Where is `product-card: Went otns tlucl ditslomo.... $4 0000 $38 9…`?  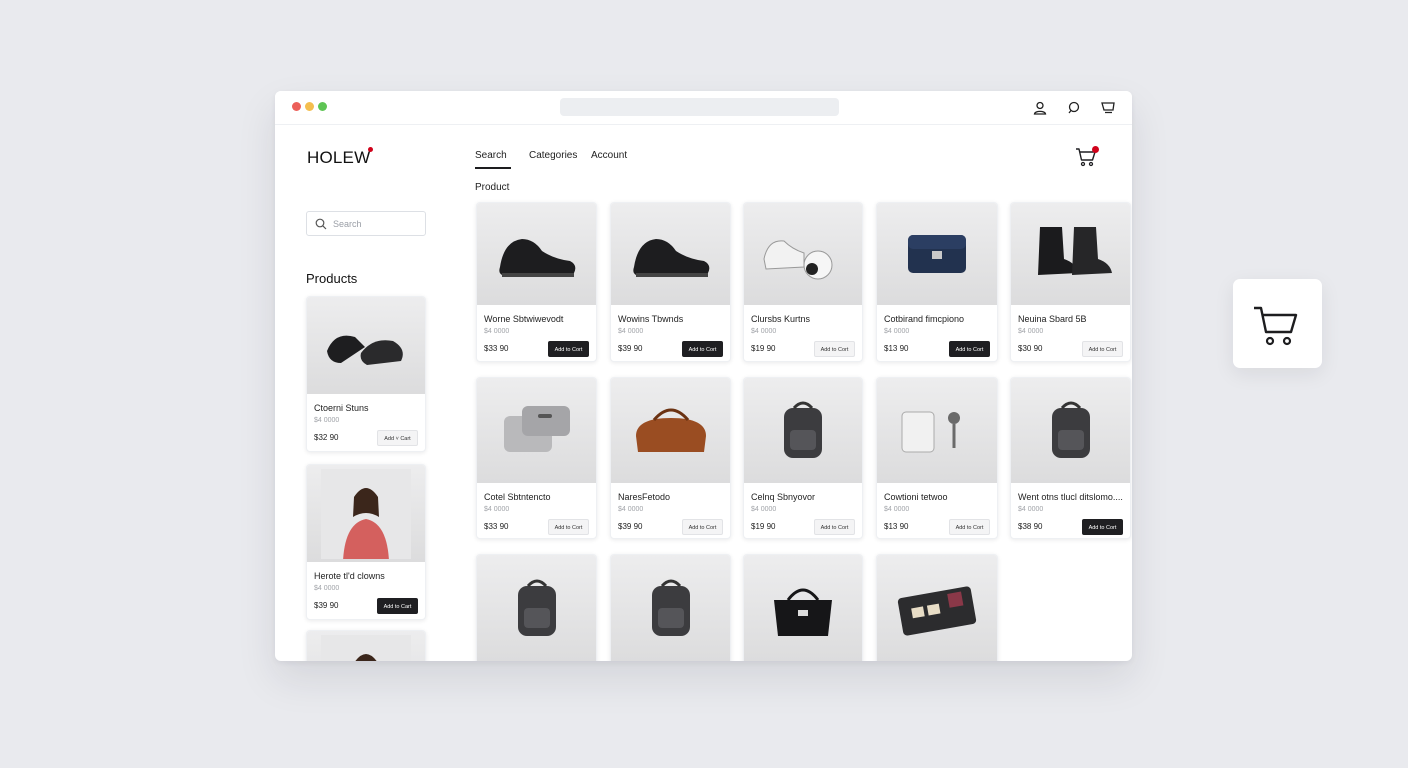
product-card: Went otns tlucl ditslomo.... $4 0000 $38 9… is located at coordinates (1070, 458).